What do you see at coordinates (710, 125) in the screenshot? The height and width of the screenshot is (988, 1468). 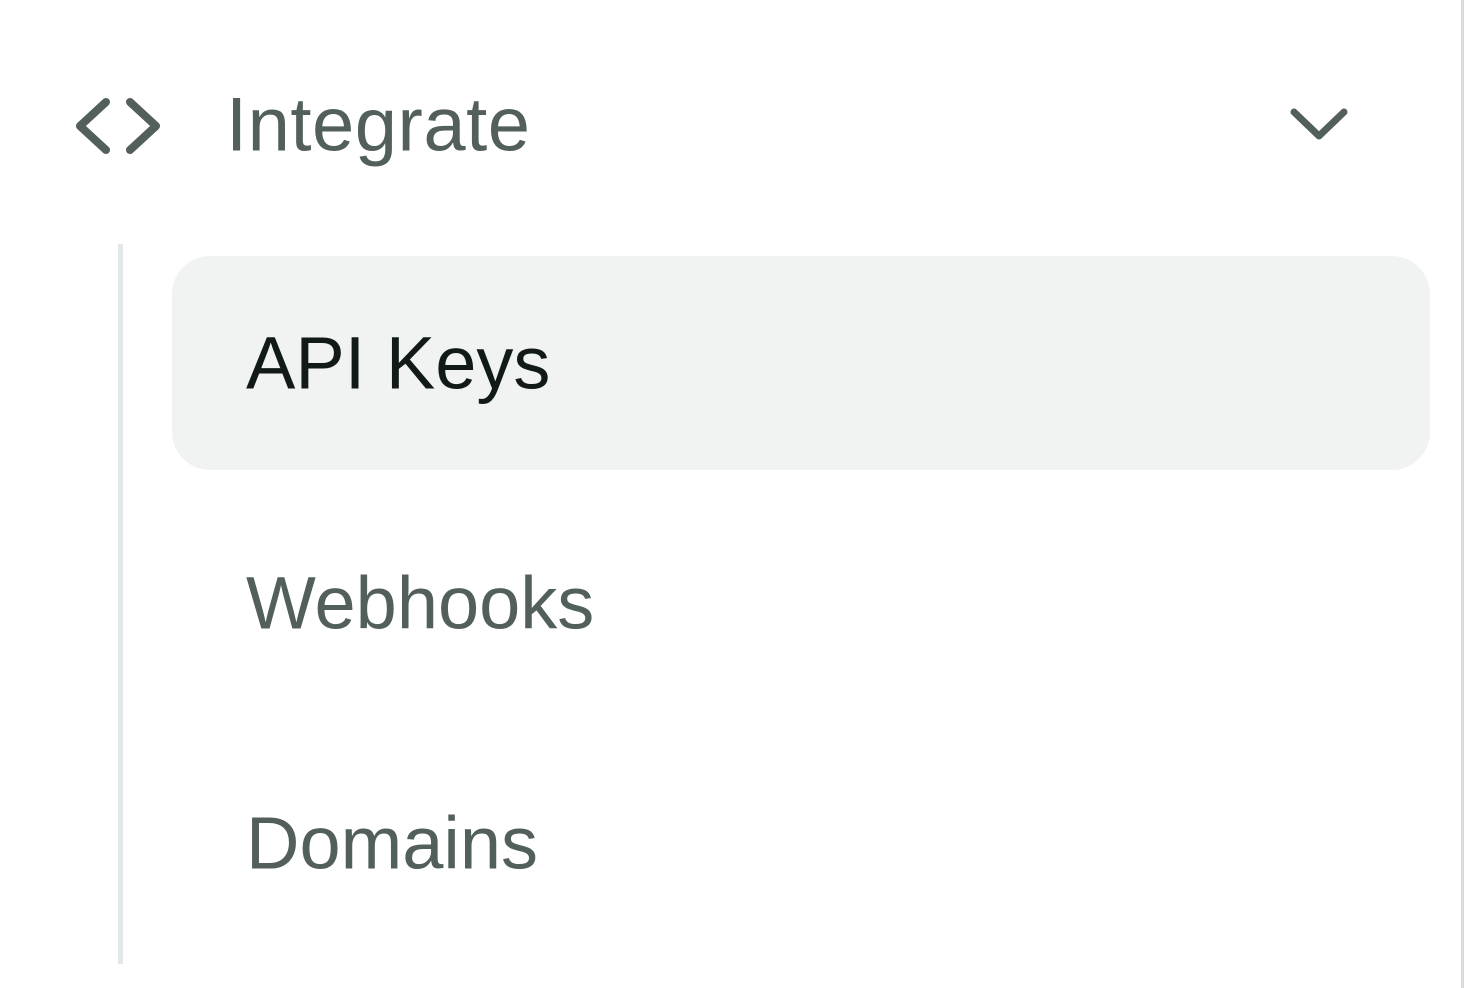 I see `section-header-integrate: Integrate` at bounding box center [710, 125].